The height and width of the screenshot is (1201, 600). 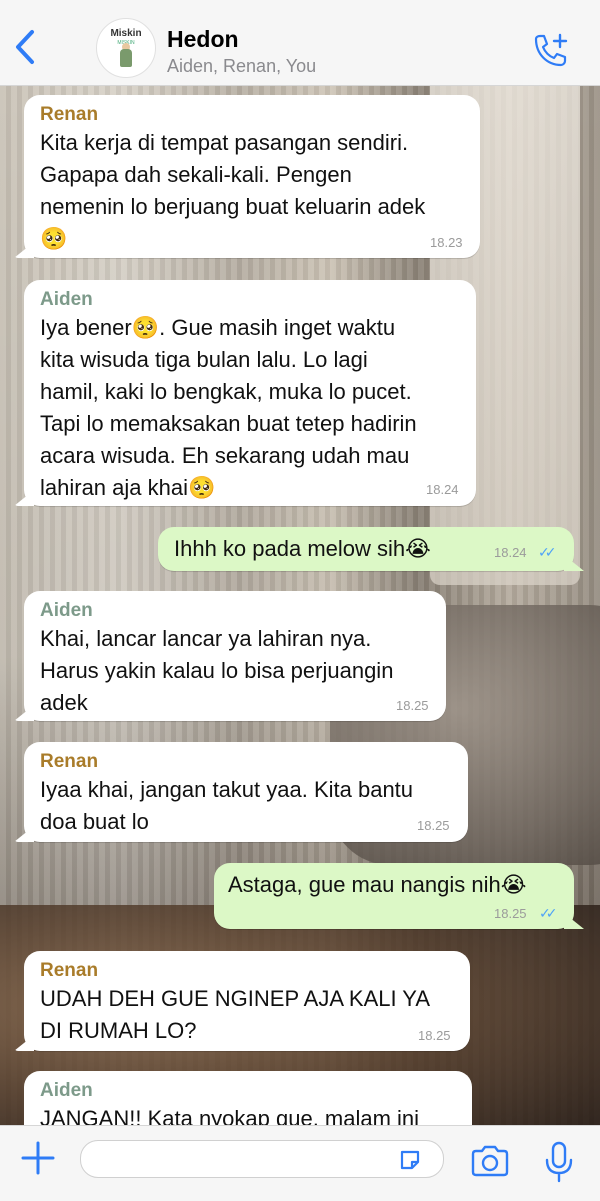 What do you see at coordinates (377, 884) in the screenshot?
I see `message-text: Astaga, gue mau nangis nih😭` at bounding box center [377, 884].